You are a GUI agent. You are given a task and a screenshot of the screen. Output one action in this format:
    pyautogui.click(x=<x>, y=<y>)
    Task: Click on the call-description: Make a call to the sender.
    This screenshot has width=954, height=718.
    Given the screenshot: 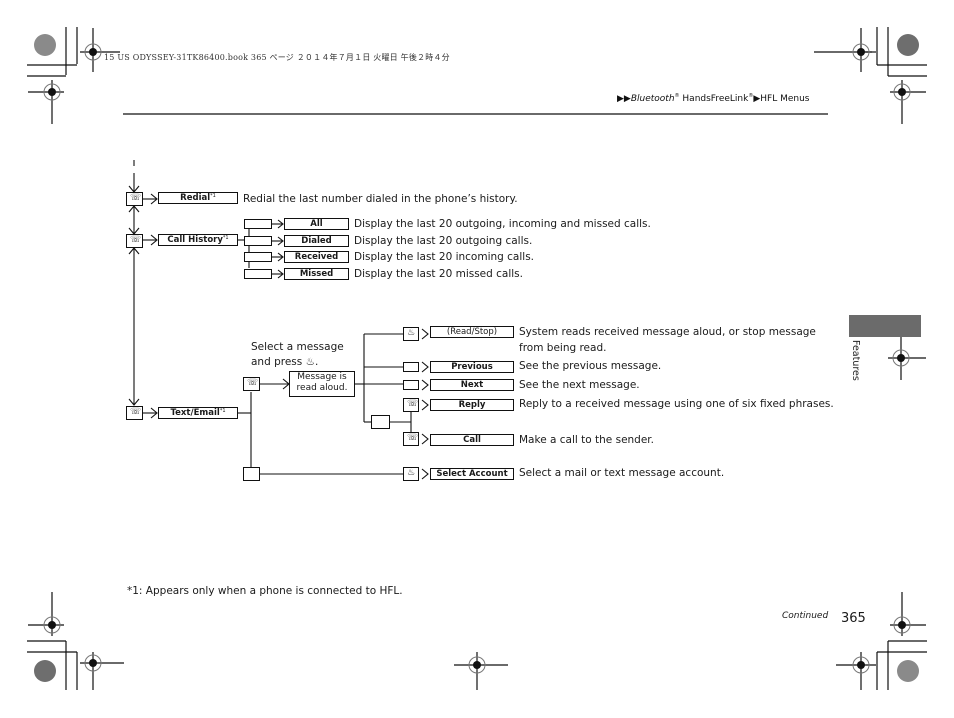 What is the action you would take?
    pyautogui.click(x=586, y=440)
    